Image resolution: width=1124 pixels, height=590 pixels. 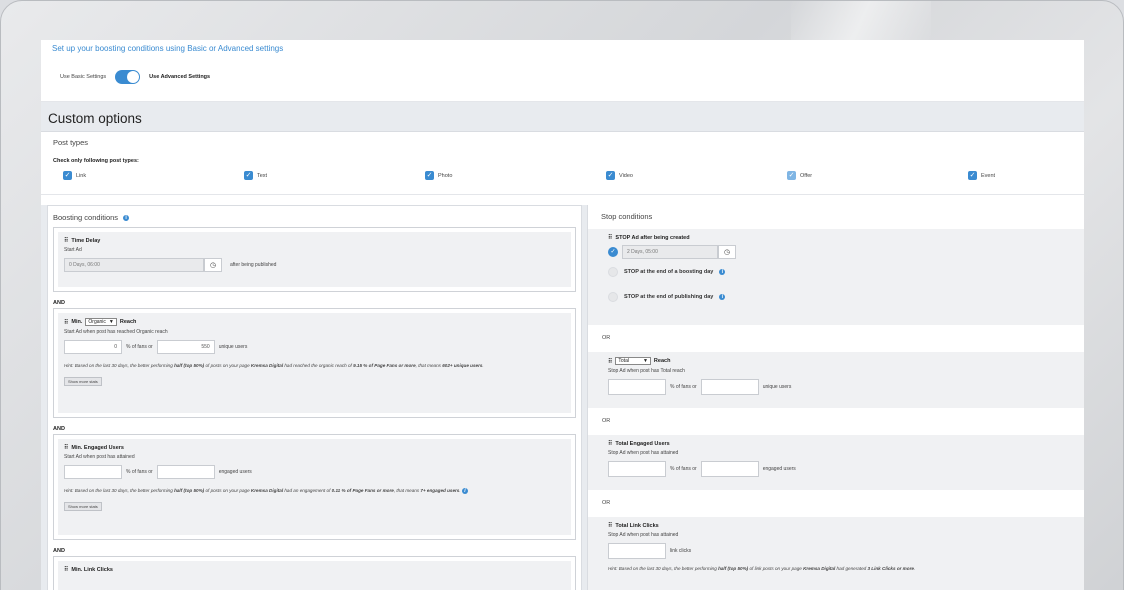 What do you see at coordinates (637, 525) in the screenshot?
I see `card-title-text: Total Link Clicks` at bounding box center [637, 525].